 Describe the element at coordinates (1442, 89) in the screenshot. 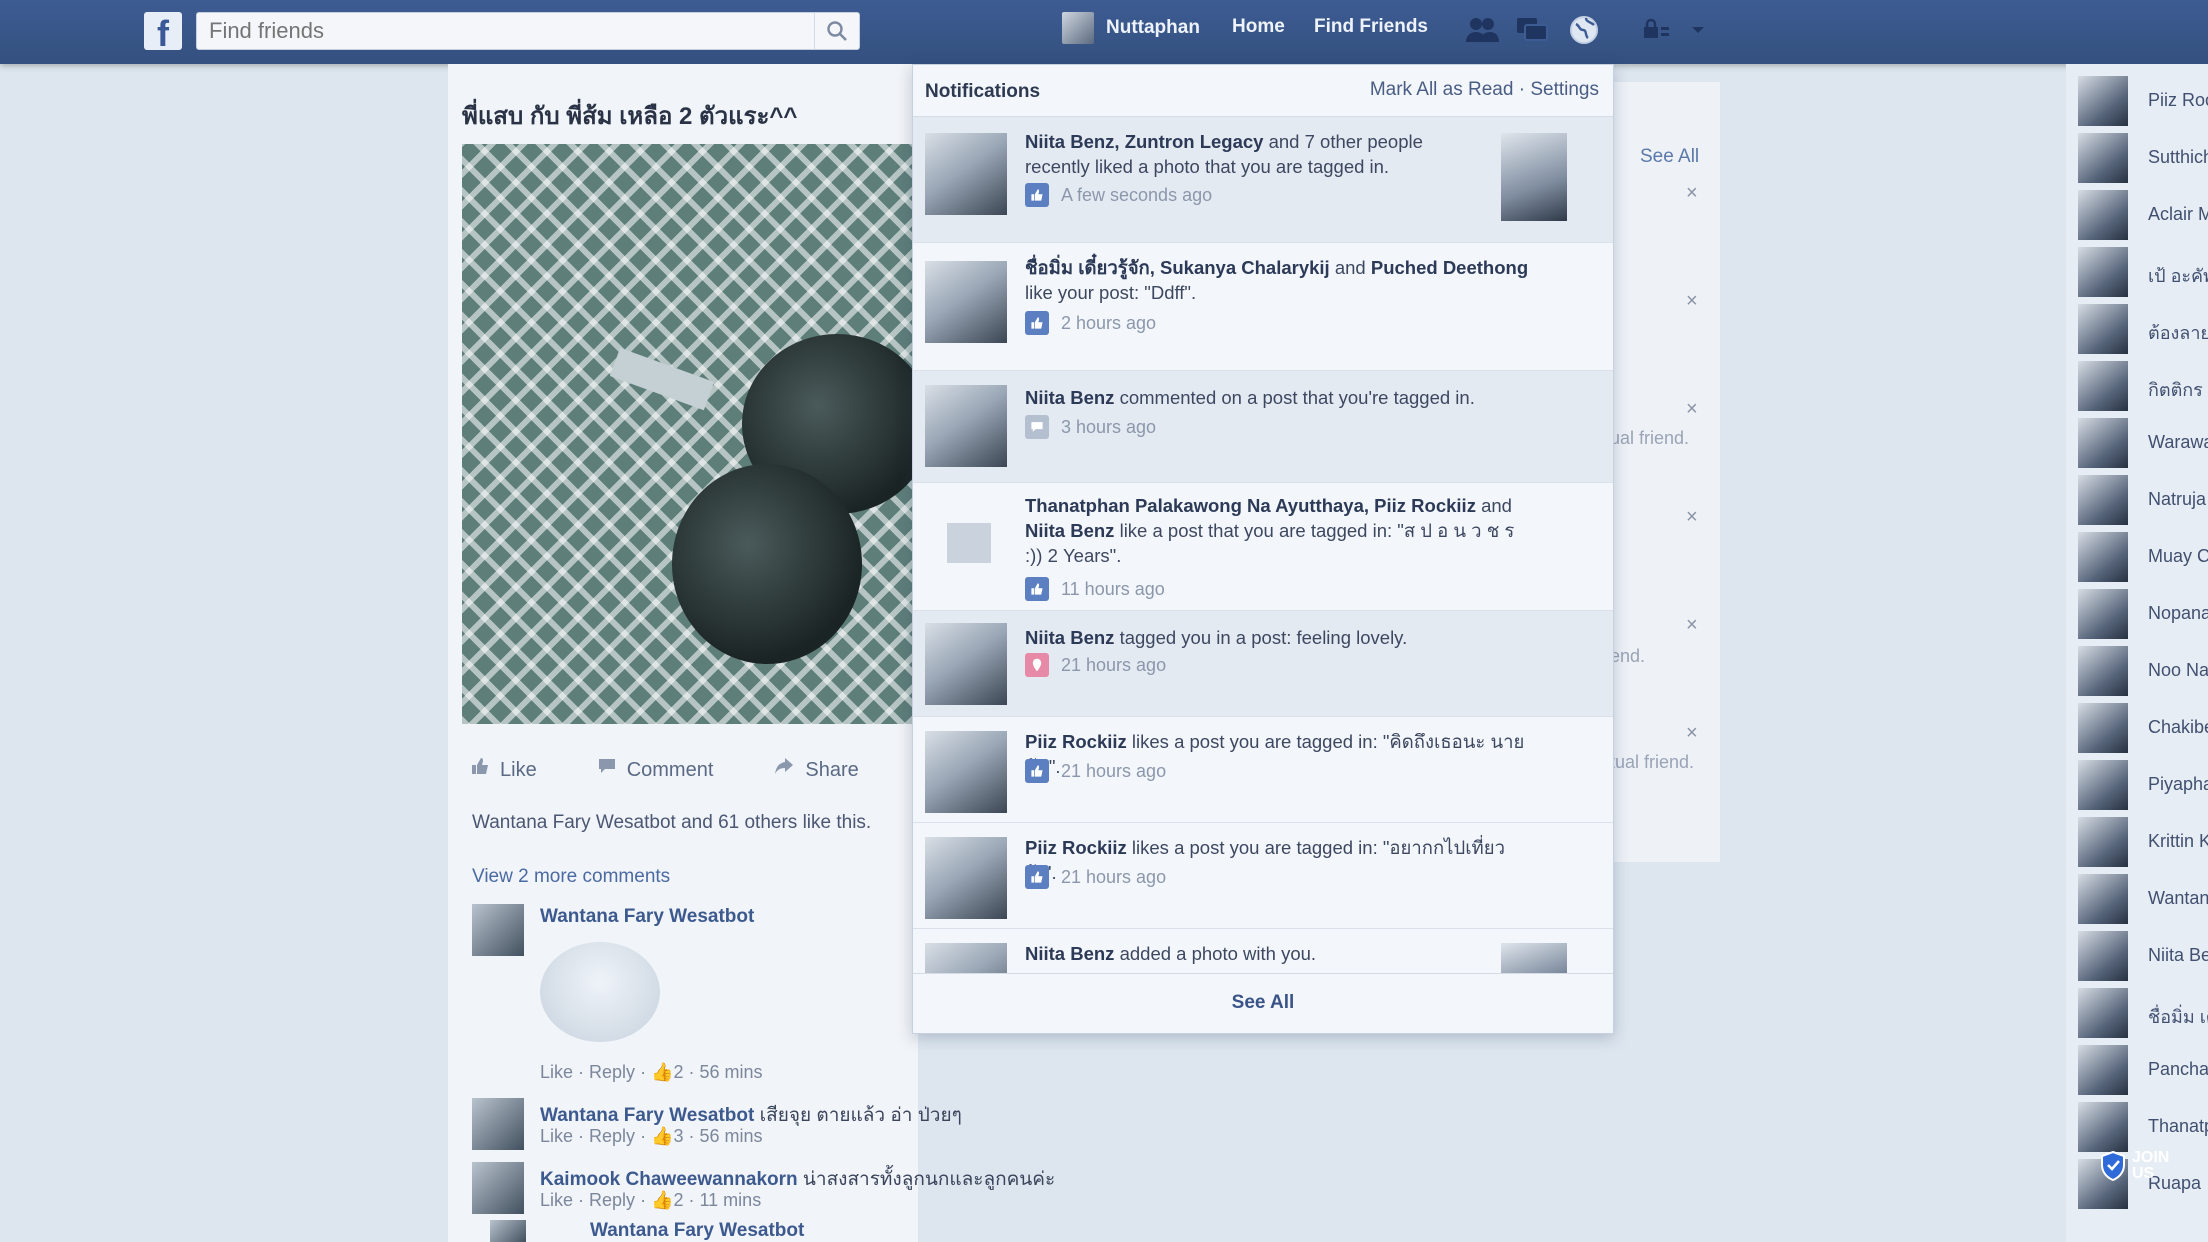

I see `mark-all-read-link: Mark All as Read` at that location.